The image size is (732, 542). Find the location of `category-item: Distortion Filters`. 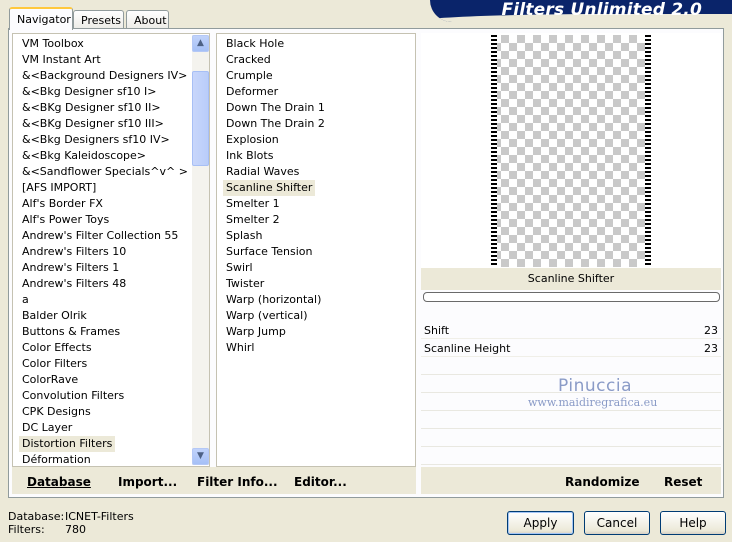

category-item: Distortion Filters is located at coordinates (67, 444).